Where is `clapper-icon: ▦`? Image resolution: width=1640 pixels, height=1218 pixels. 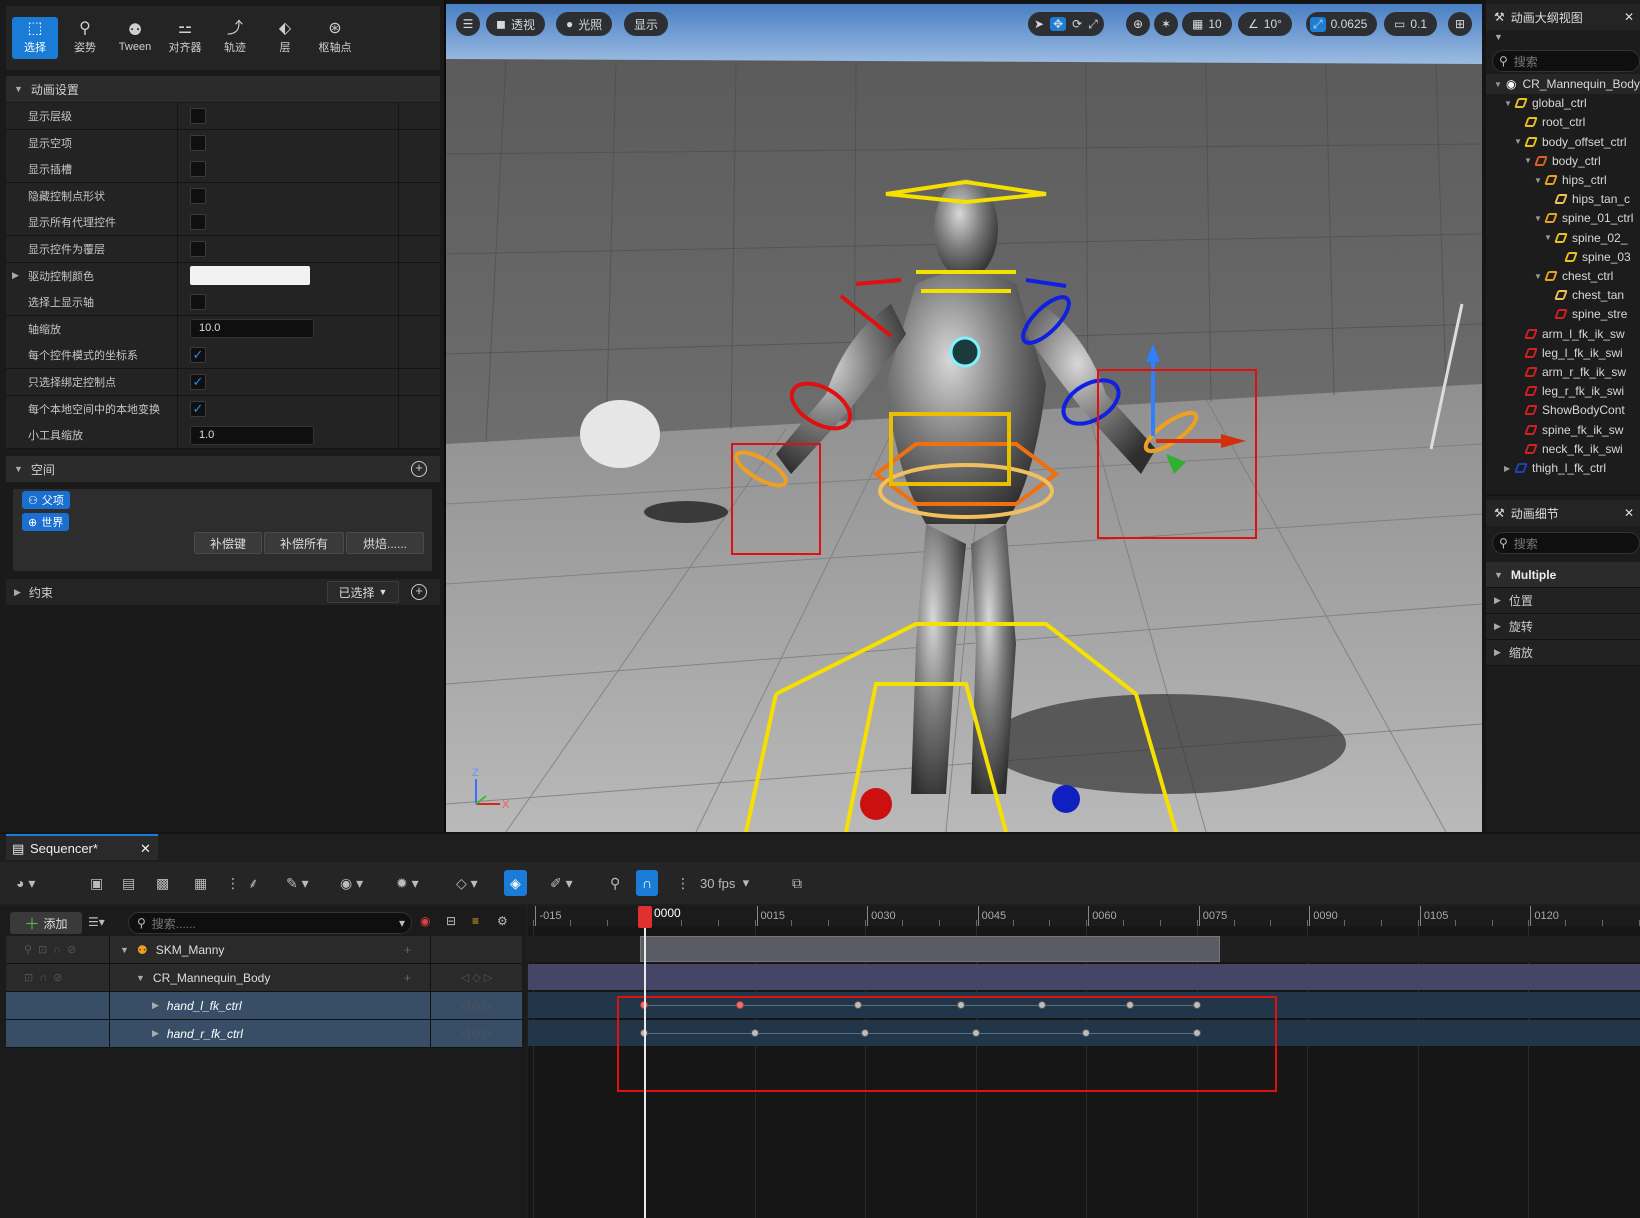 clapper-icon: ▦ is located at coordinates (200, 883).